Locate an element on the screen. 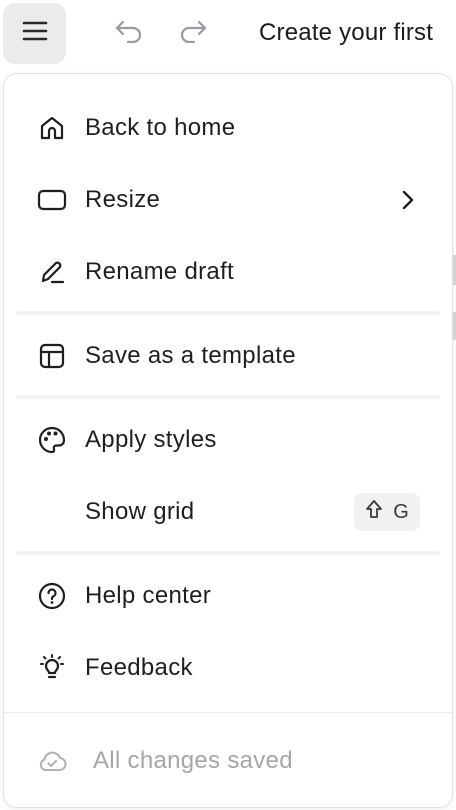 This screenshot has width=456, height=810. menu-item-show-grid: Show grid G is located at coordinates (228, 512).